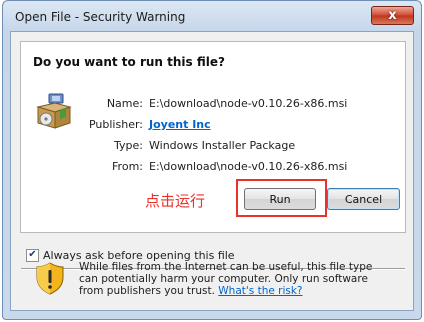  Describe the element at coordinates (139, 255) in the screenshot. I see `always-ask-label: Always ask before opening this file` at that location.